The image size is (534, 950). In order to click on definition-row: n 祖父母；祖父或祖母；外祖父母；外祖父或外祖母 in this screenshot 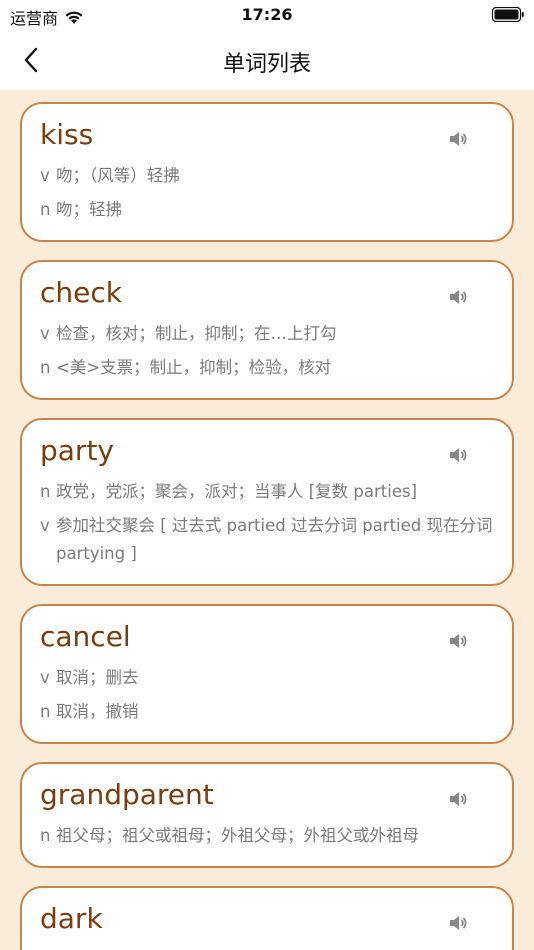, I will do `click(267, 836)`.